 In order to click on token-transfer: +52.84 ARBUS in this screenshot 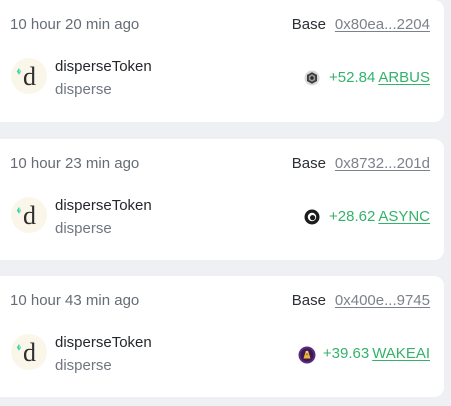, I will do `click(367, 78)`.